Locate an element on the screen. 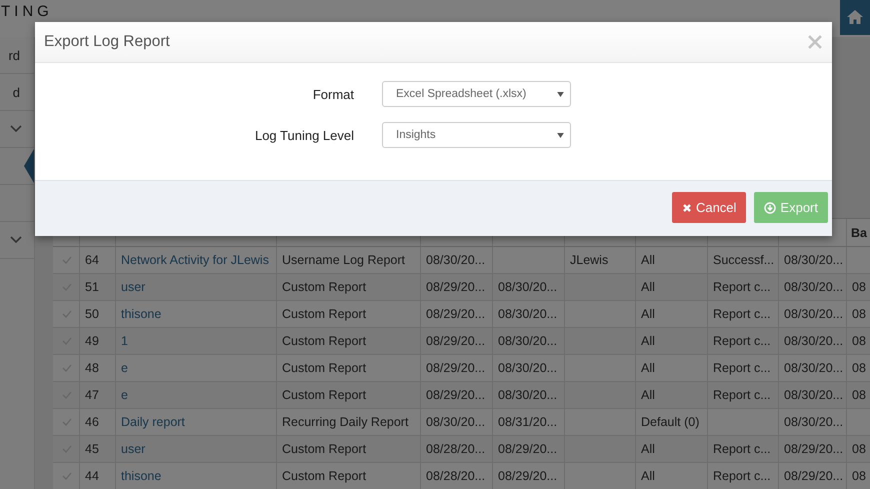  report-link: Daily report is located at coordinates (153, 422).